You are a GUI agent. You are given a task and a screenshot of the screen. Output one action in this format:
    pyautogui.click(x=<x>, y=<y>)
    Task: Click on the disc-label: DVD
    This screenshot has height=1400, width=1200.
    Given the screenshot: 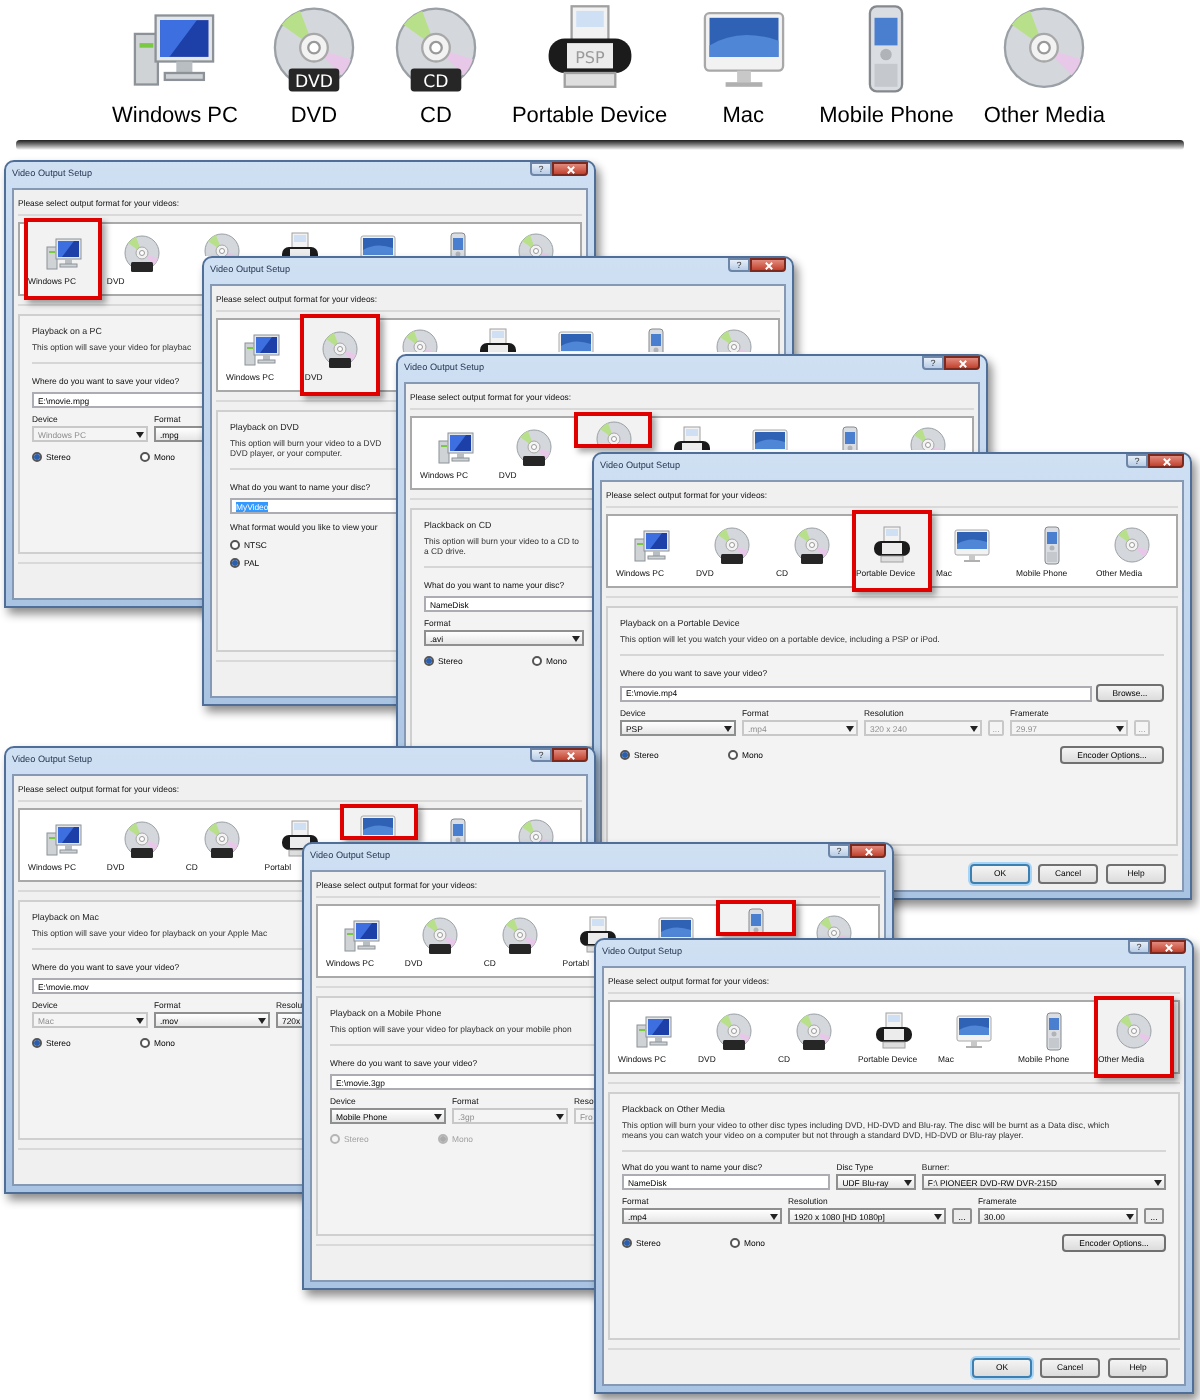 What is the action you would take?
    pyautogui.click(x=313, y=82)
    